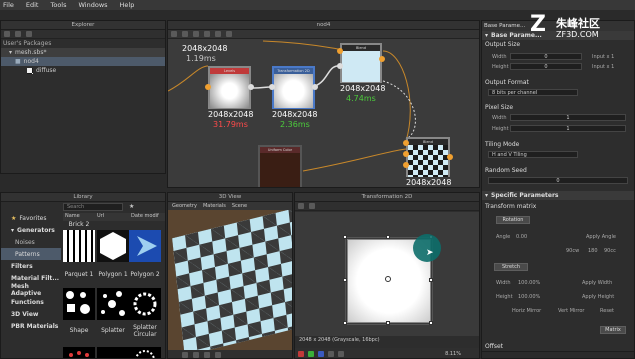 This screenshot has height=359, width=635. What do you see at coordinates (361, 63) in the screenshot?
I see `blend-node: Blend` at bounding box center [361, 63].